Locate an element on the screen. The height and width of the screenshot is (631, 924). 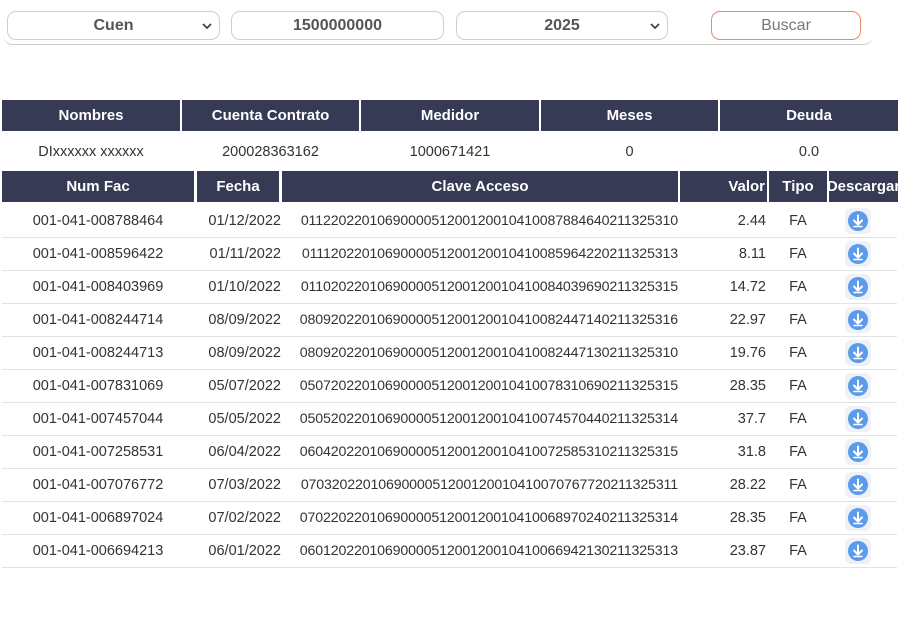
invoice-valor: 2.44 is located at coordinates (751, 221).